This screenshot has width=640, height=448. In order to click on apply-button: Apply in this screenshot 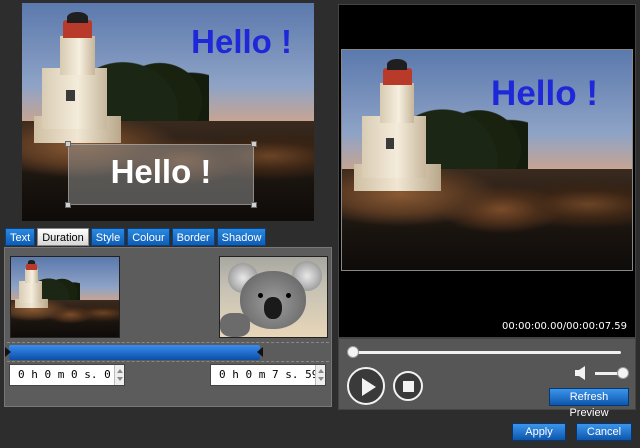, I will do `click(539, 432)`.